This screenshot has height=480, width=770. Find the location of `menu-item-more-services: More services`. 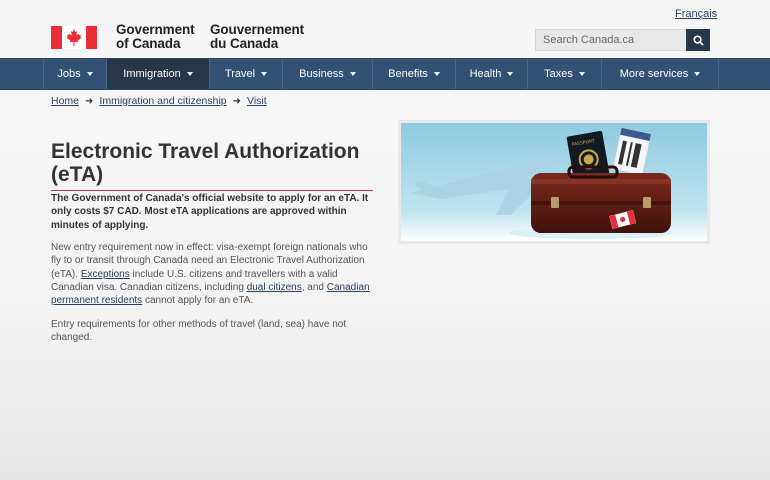

menu-item-more-services: More services is located at coordinates (660, 74).